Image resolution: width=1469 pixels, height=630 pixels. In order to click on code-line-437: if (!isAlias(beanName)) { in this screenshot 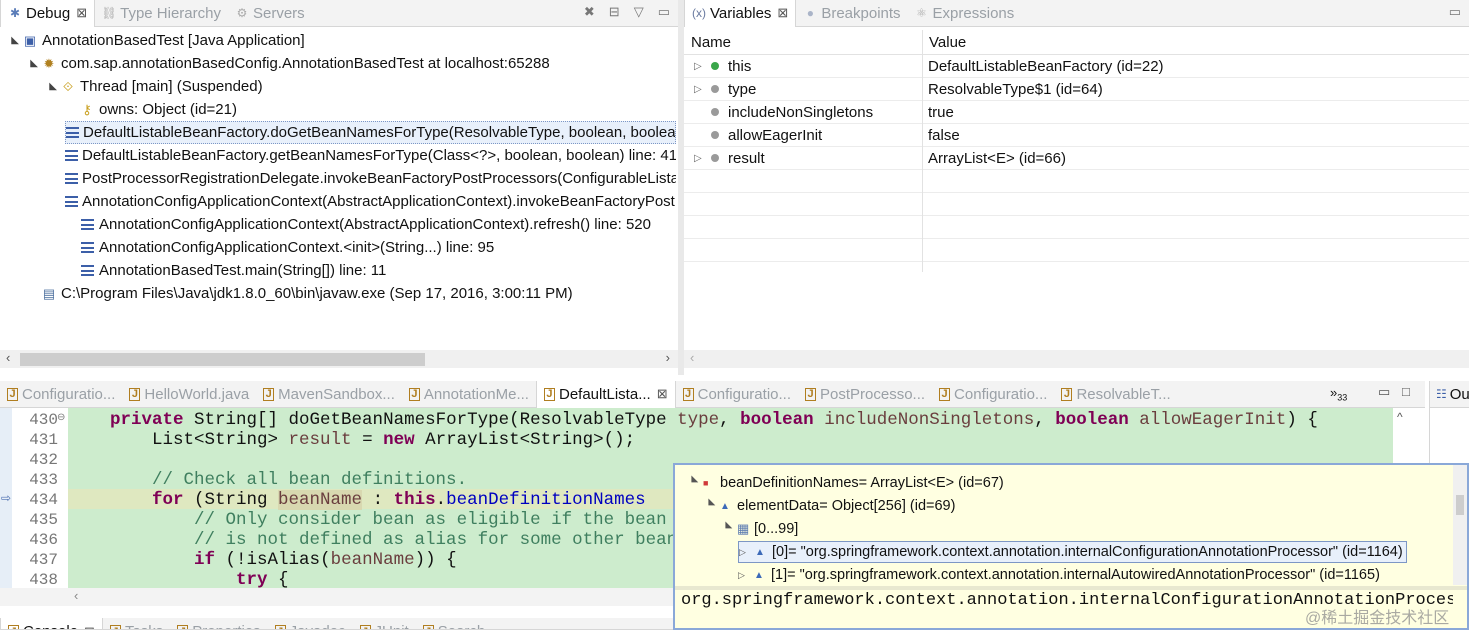, I will do `click(325, 560)`.